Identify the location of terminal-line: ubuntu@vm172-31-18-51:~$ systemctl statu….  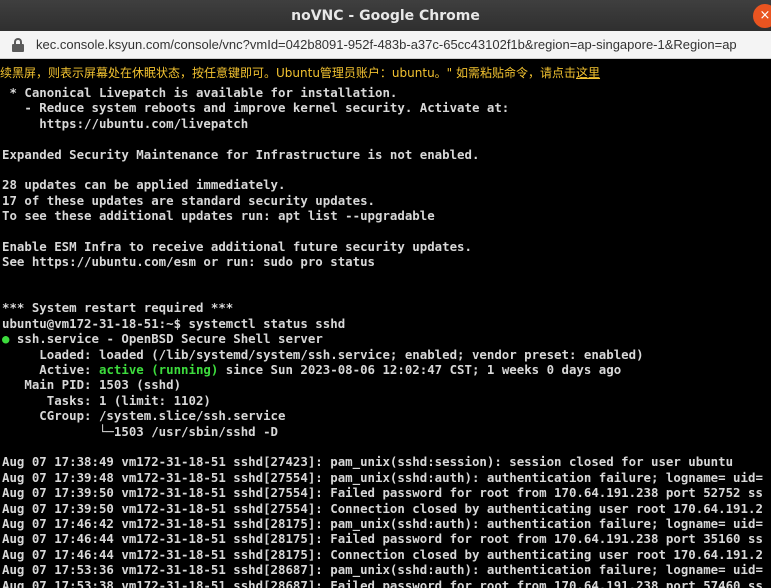
(174, 323).